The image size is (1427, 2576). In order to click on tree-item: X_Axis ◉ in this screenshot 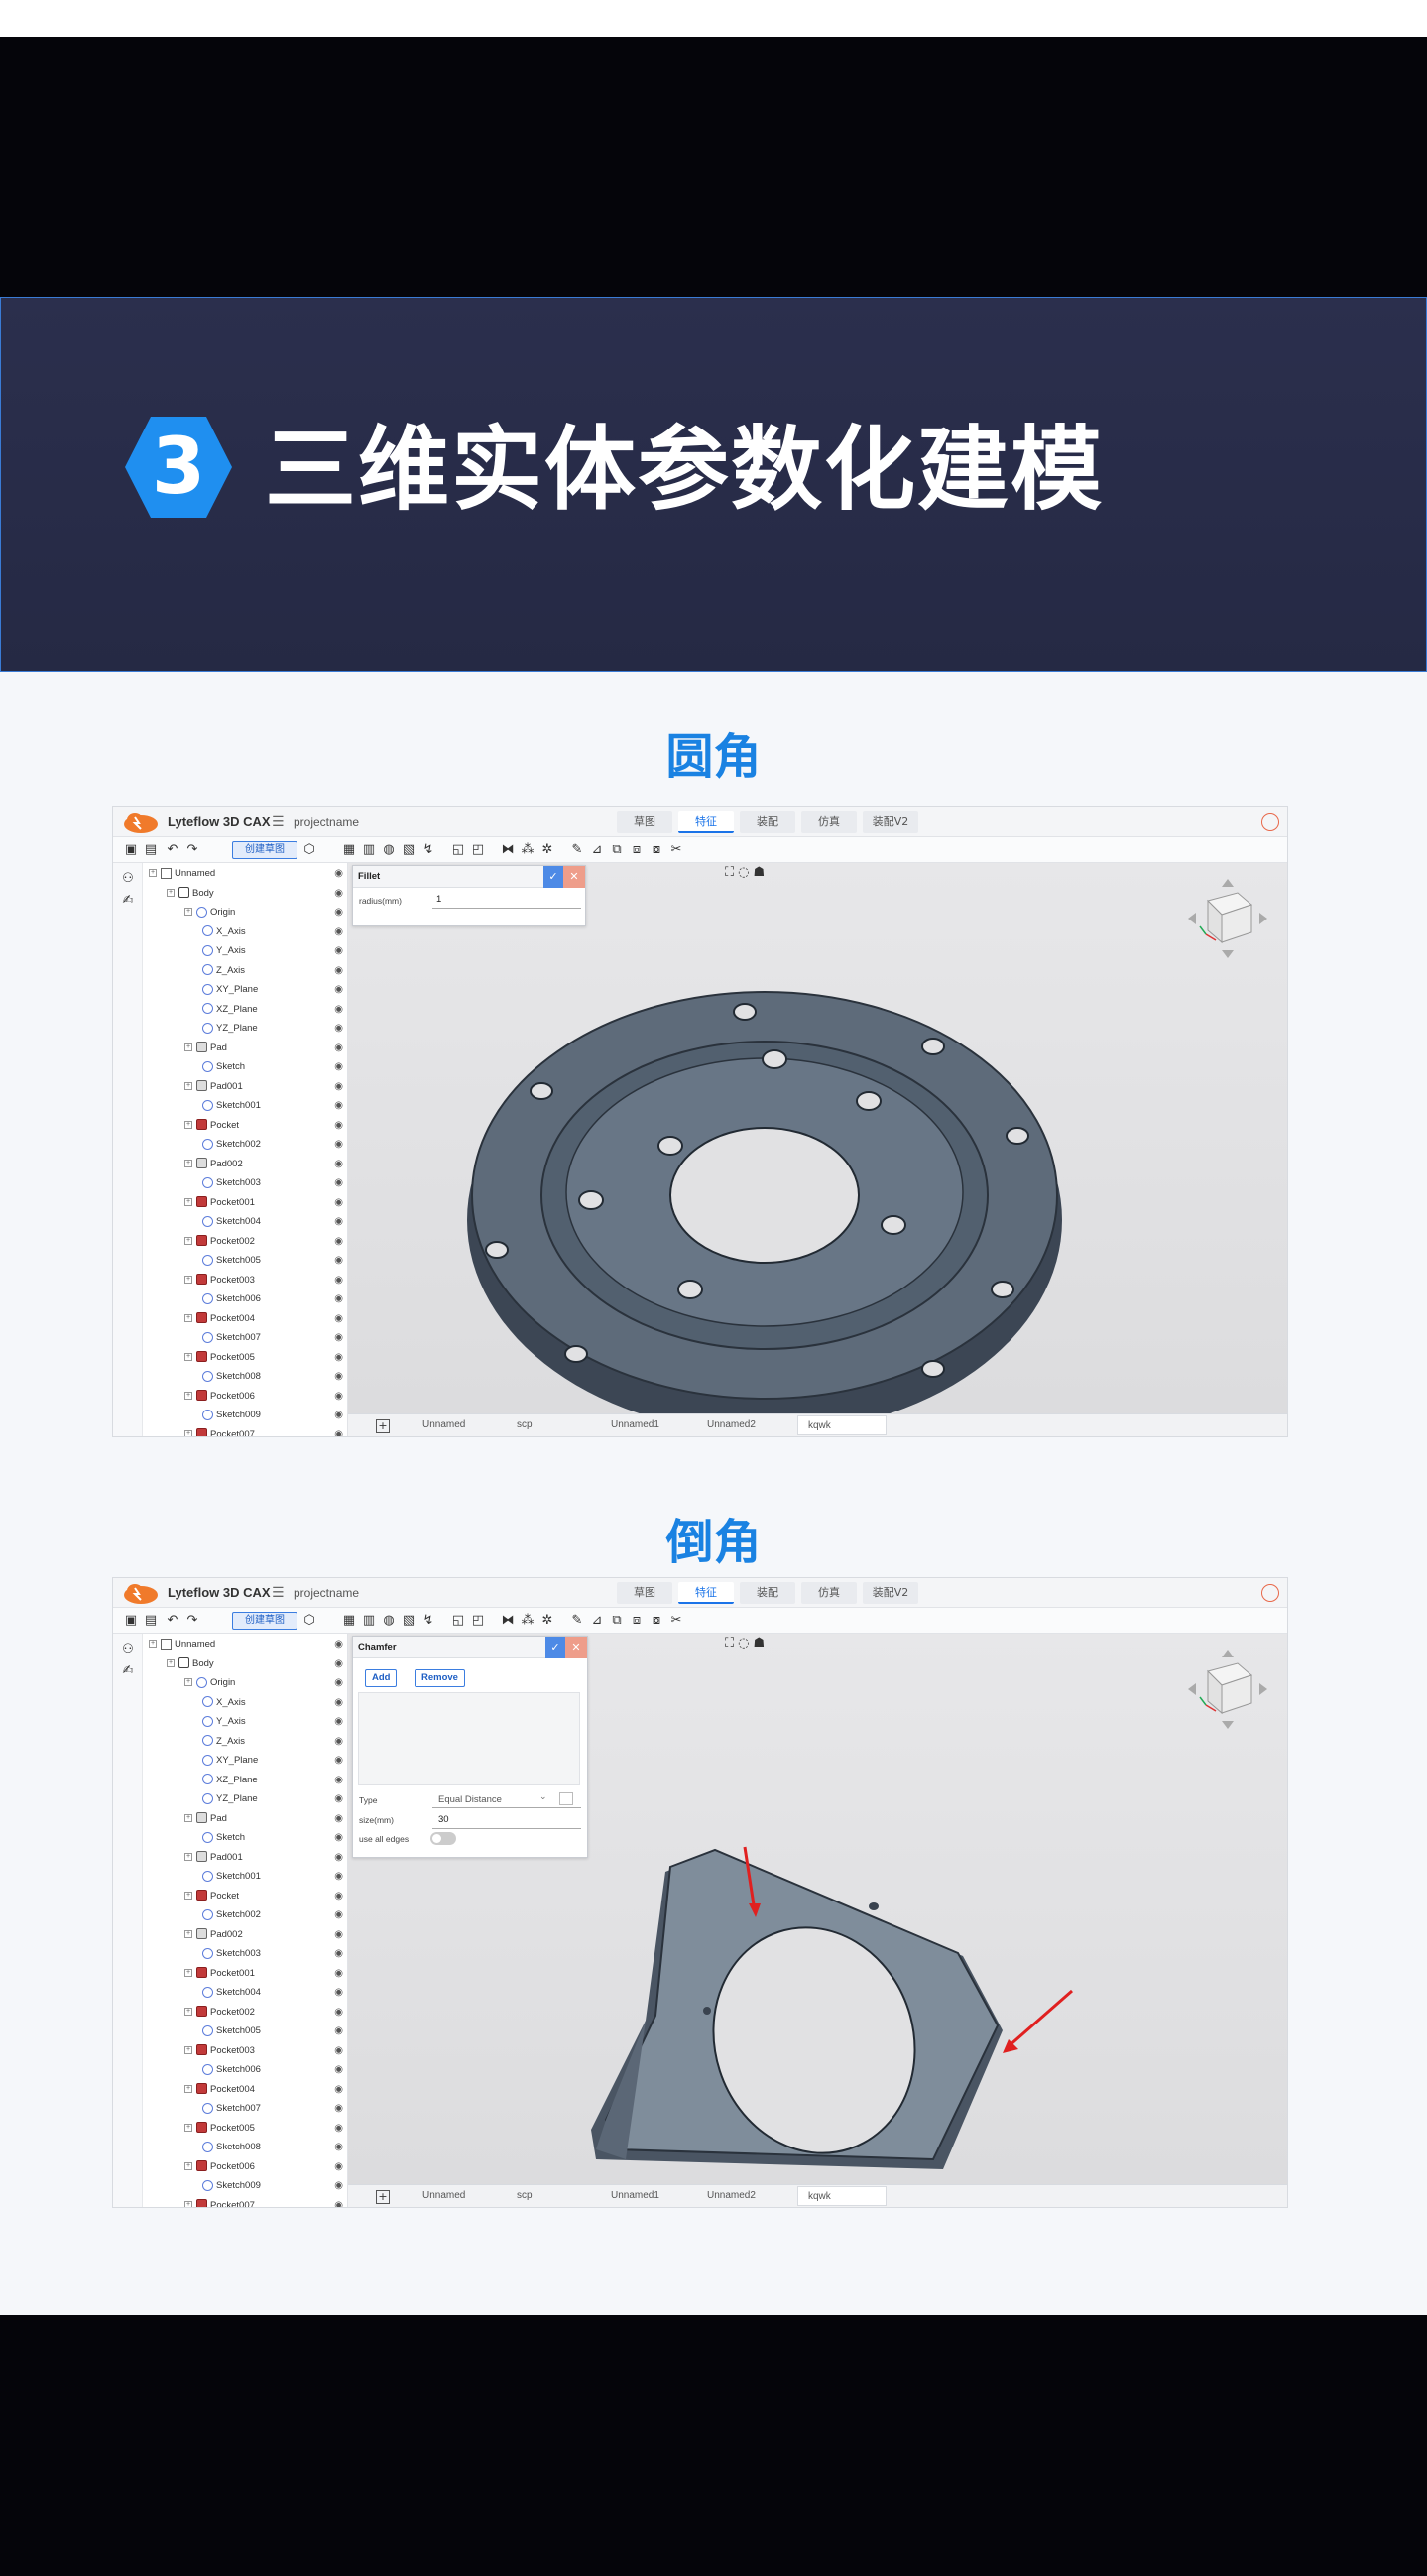, I will do `click(245, 932)`.